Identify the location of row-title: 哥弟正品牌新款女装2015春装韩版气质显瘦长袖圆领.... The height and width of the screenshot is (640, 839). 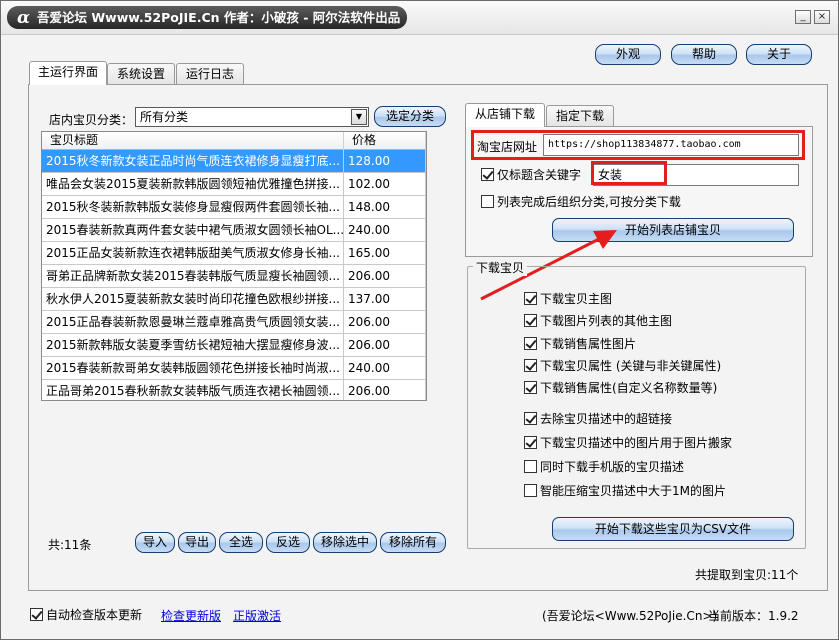
(193, 276).